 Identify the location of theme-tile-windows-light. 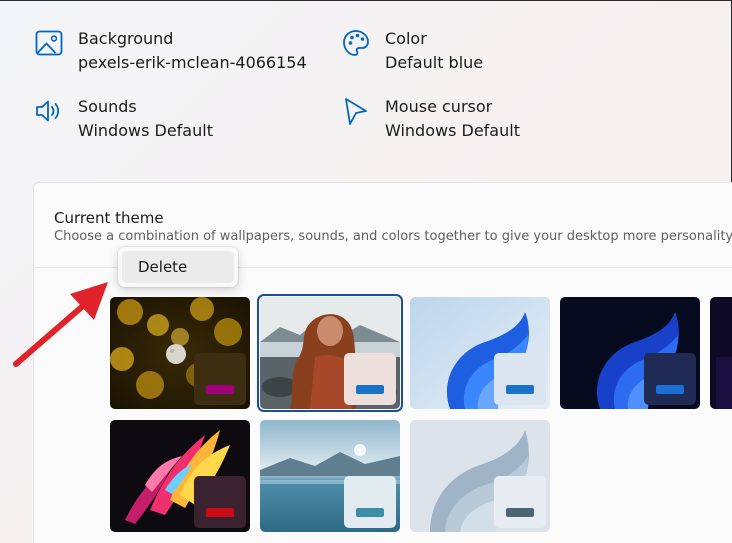
(480, 353).